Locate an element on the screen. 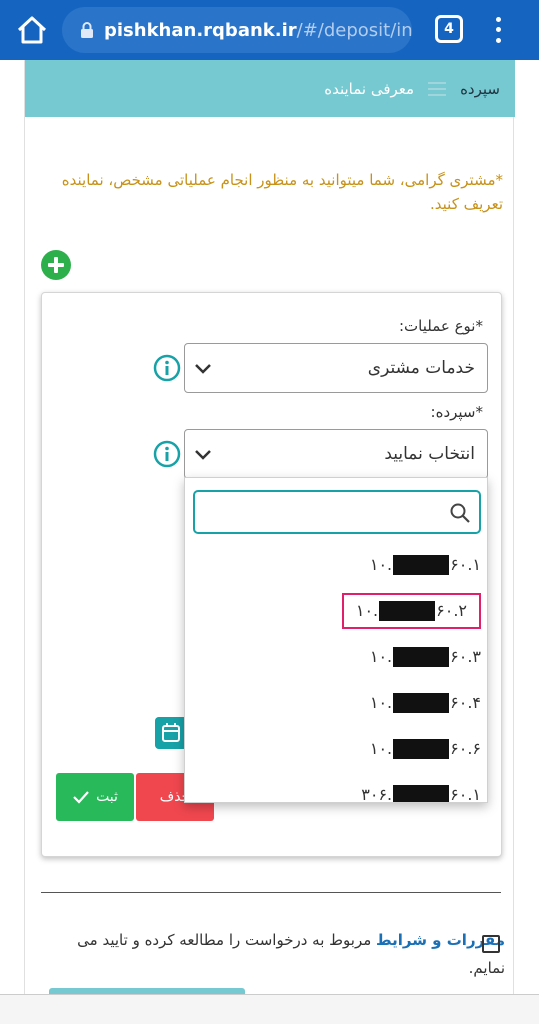  hamburger-icon is located at coordinates (437, 88).